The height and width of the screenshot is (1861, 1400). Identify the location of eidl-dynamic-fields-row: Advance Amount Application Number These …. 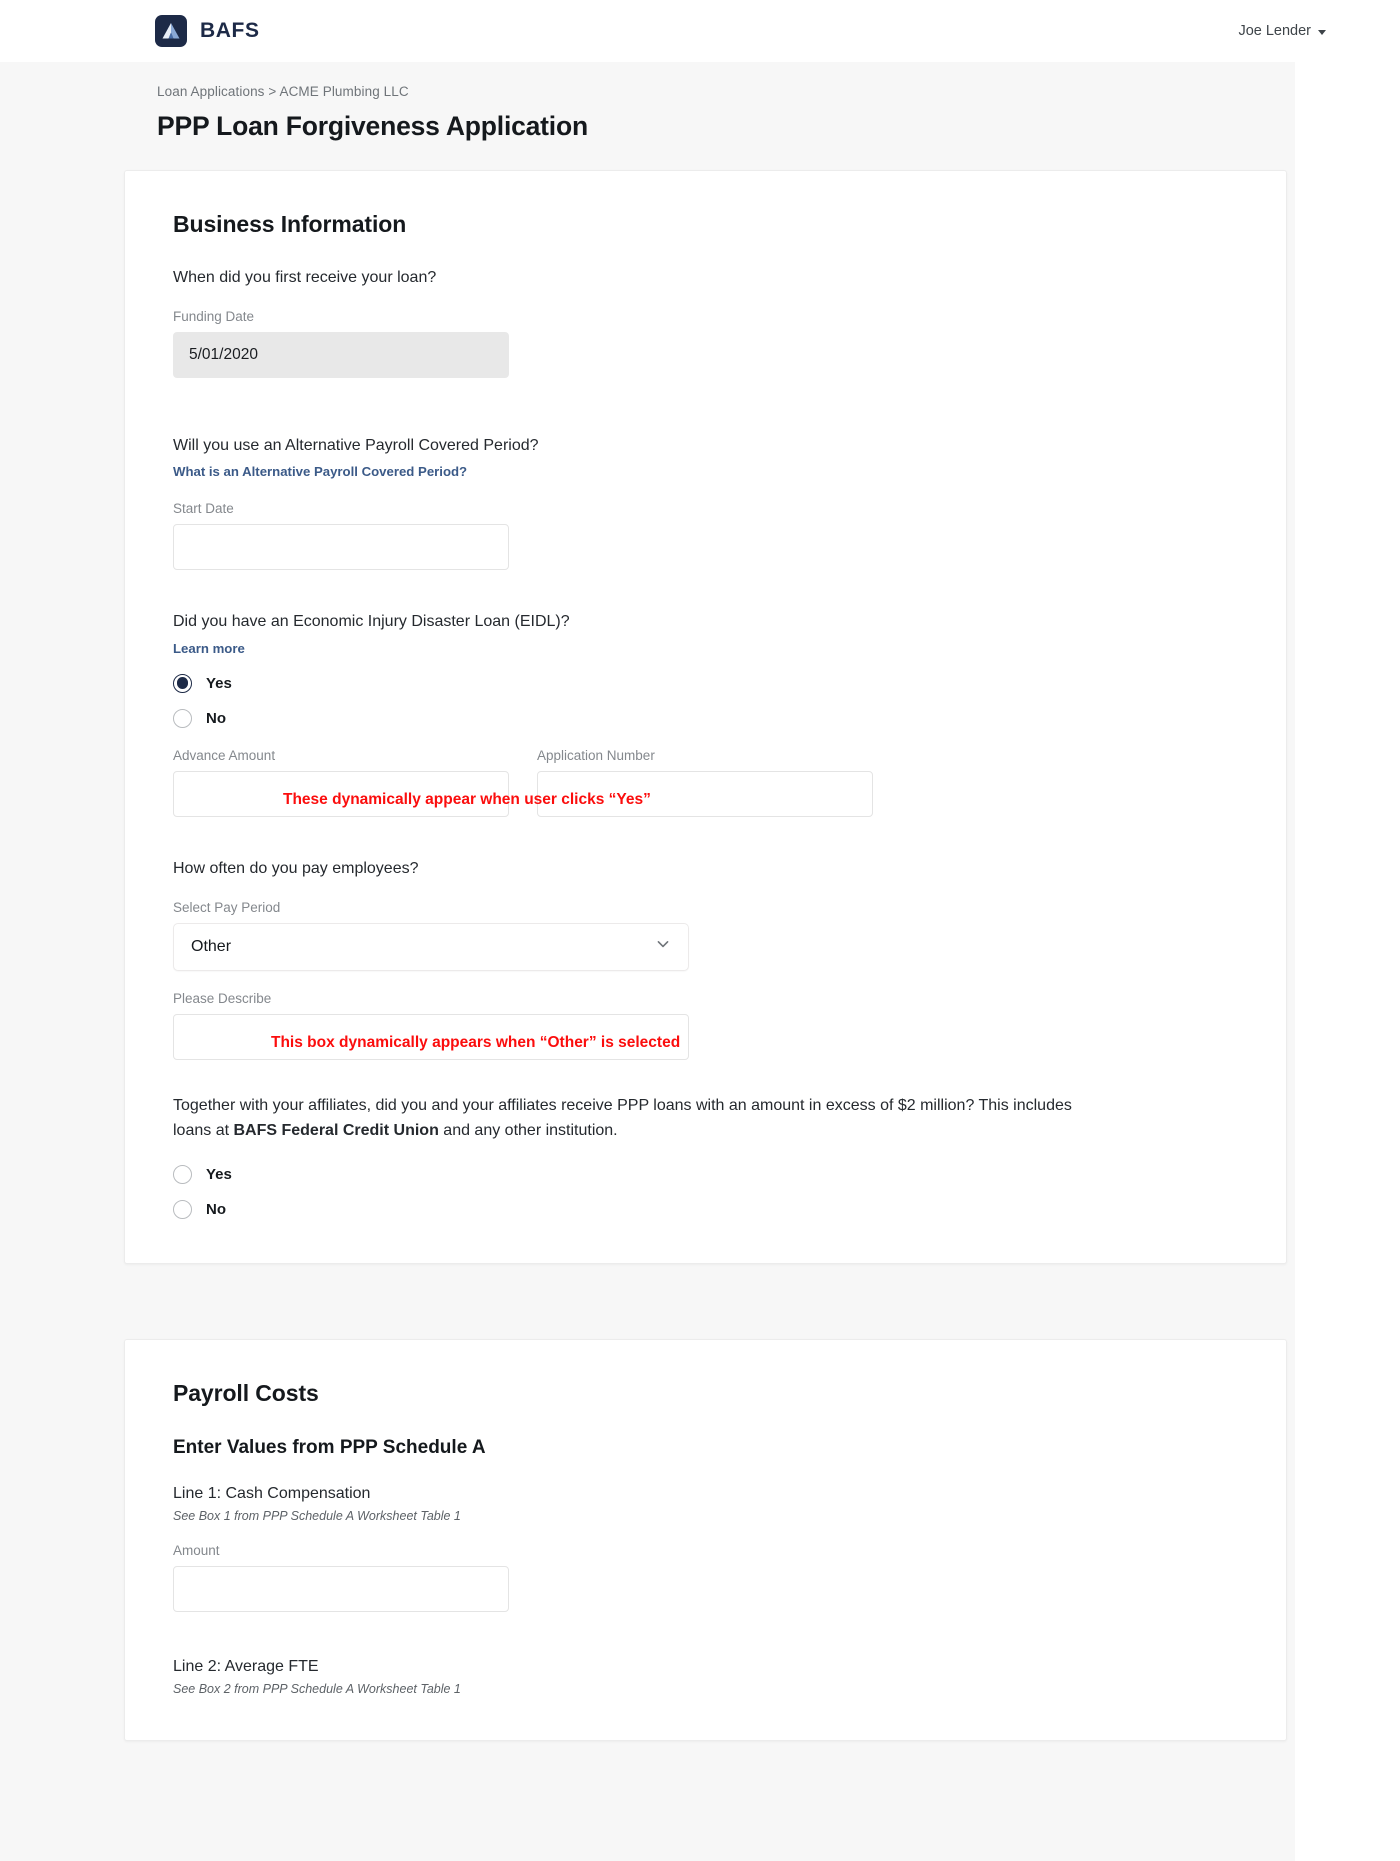
(705, 772).